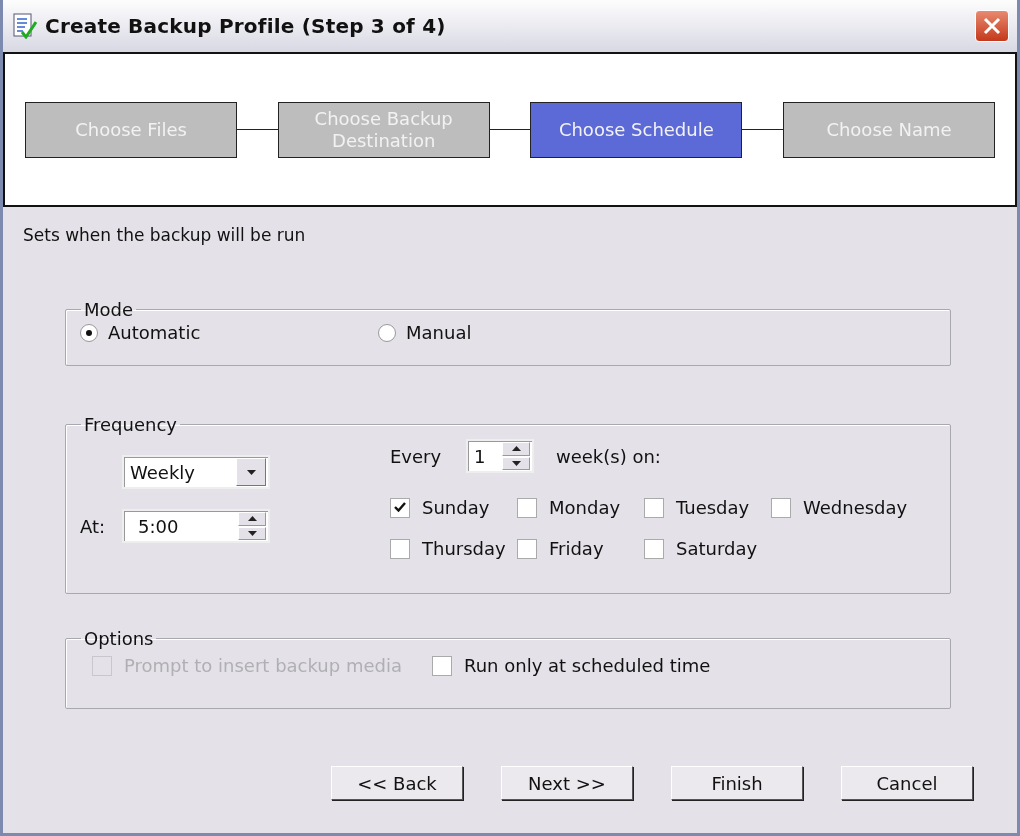 Image resolution: width=1020 pixels, height=836 pixels. Describe the element at coordinates (130, 424) in the screenshot. I see `group-title: Frequency` at that location.